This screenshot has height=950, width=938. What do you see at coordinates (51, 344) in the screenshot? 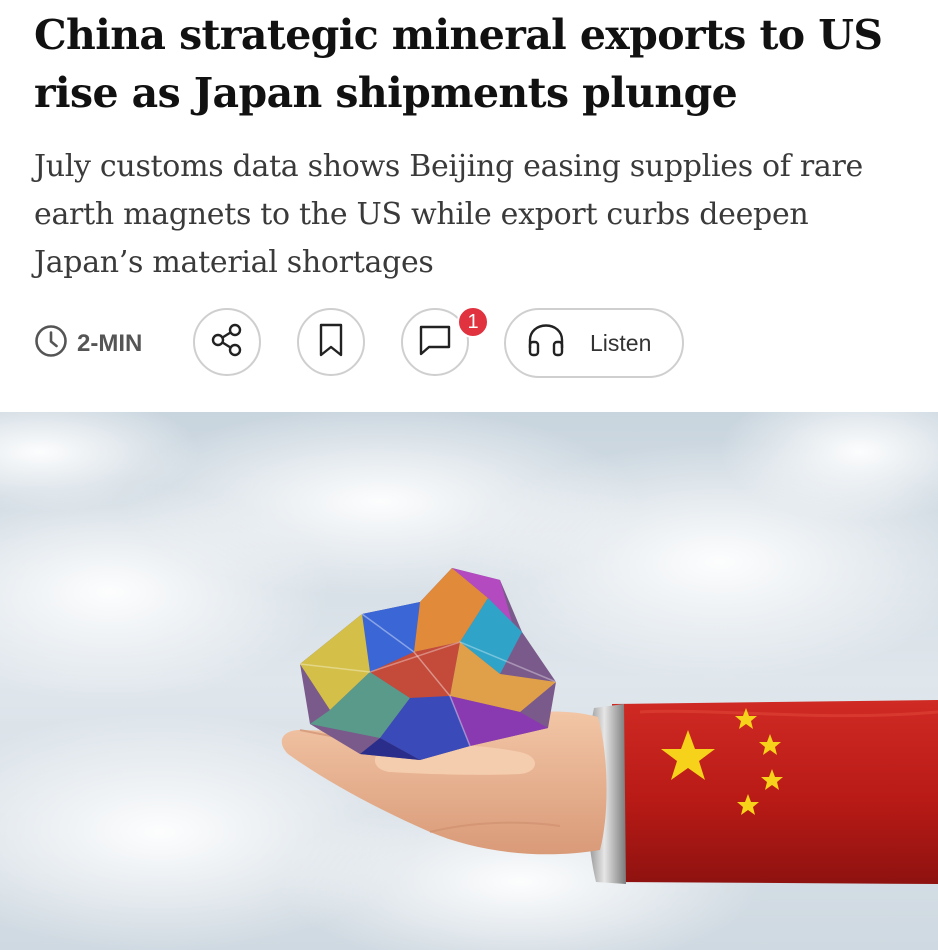
I see `clock-icon` at bounding box center [51, 344].